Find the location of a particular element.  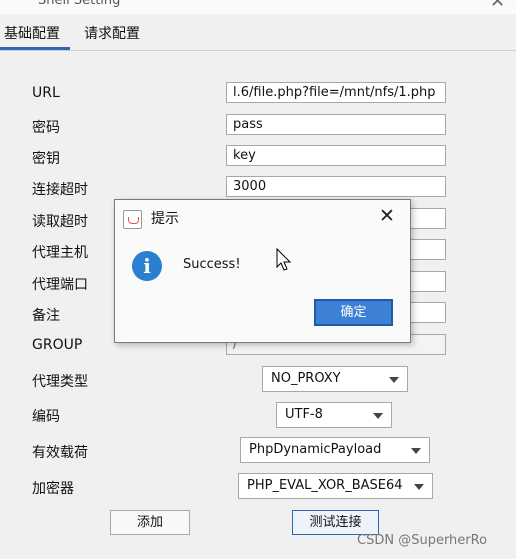

encoding-value: UTF-8 is located at coordinates (304, 414).